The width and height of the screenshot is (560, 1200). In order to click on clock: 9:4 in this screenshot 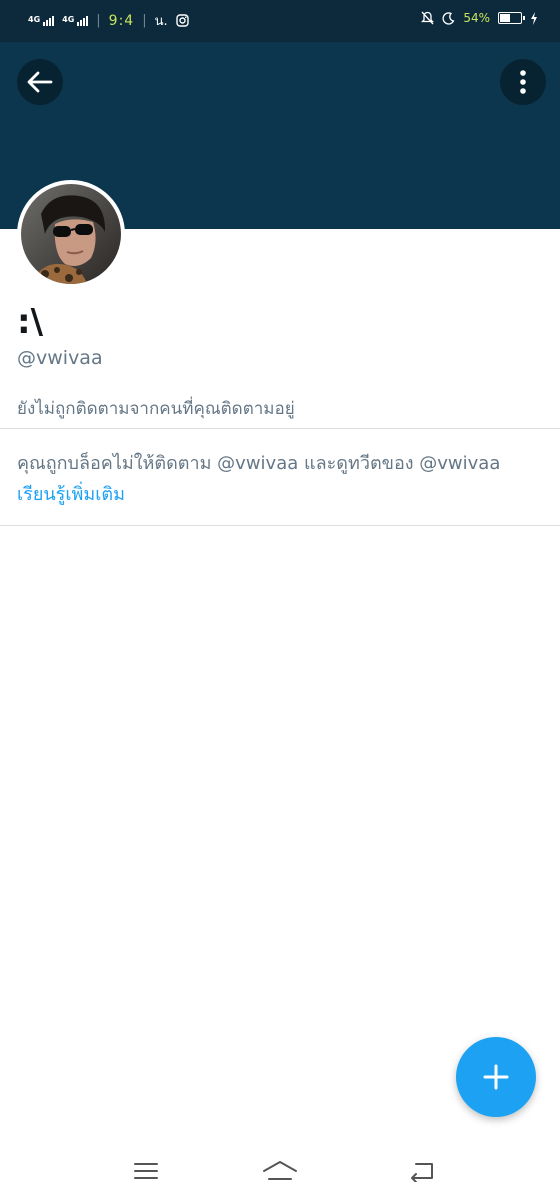, I will do `click(121, 20)`.